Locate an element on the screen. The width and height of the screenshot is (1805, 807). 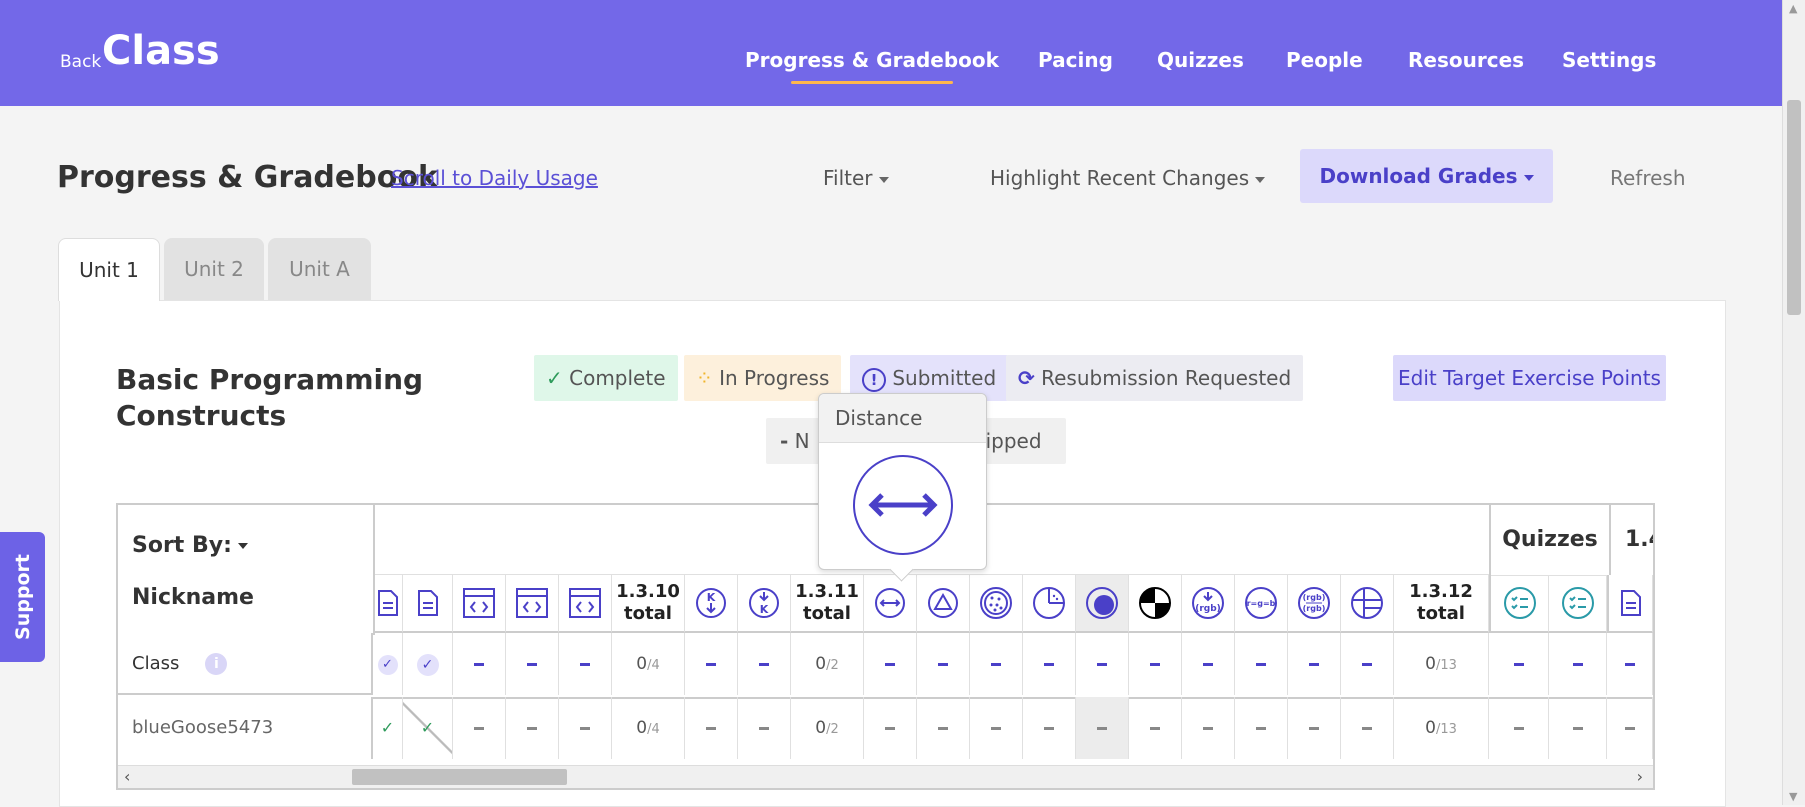
column-header-pizza is located at coordinates (996, 604).